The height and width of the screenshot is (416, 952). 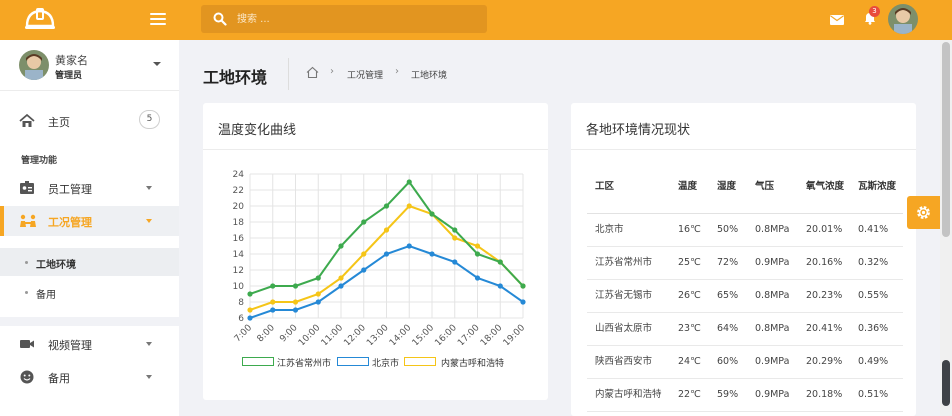 I want to click on table-row: 陕西省西安市 24℃ 60% 0.9MPa 20.29% 0.49%, so click(x=745, y=362).